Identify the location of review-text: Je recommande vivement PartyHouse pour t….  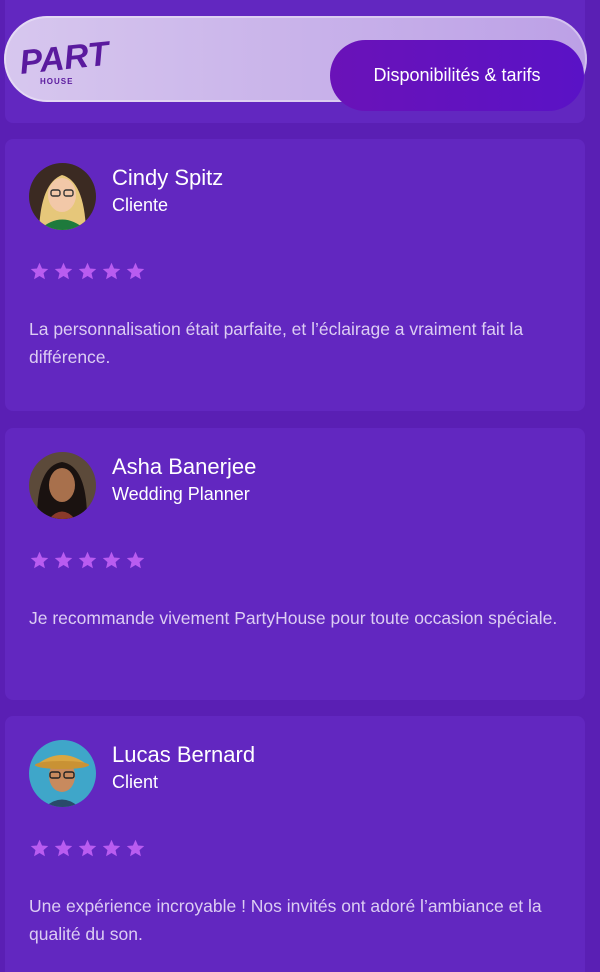
(293, 618).